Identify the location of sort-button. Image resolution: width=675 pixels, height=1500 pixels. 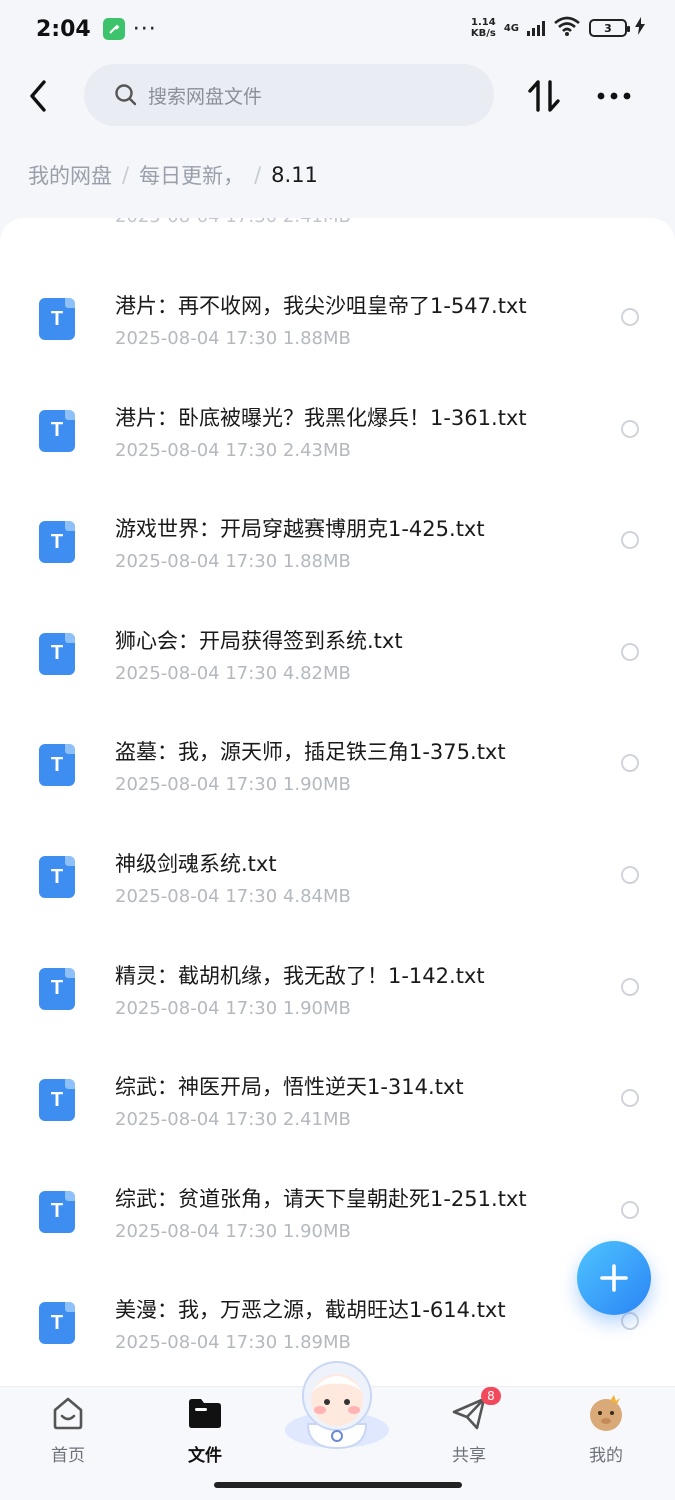
(544, 96).